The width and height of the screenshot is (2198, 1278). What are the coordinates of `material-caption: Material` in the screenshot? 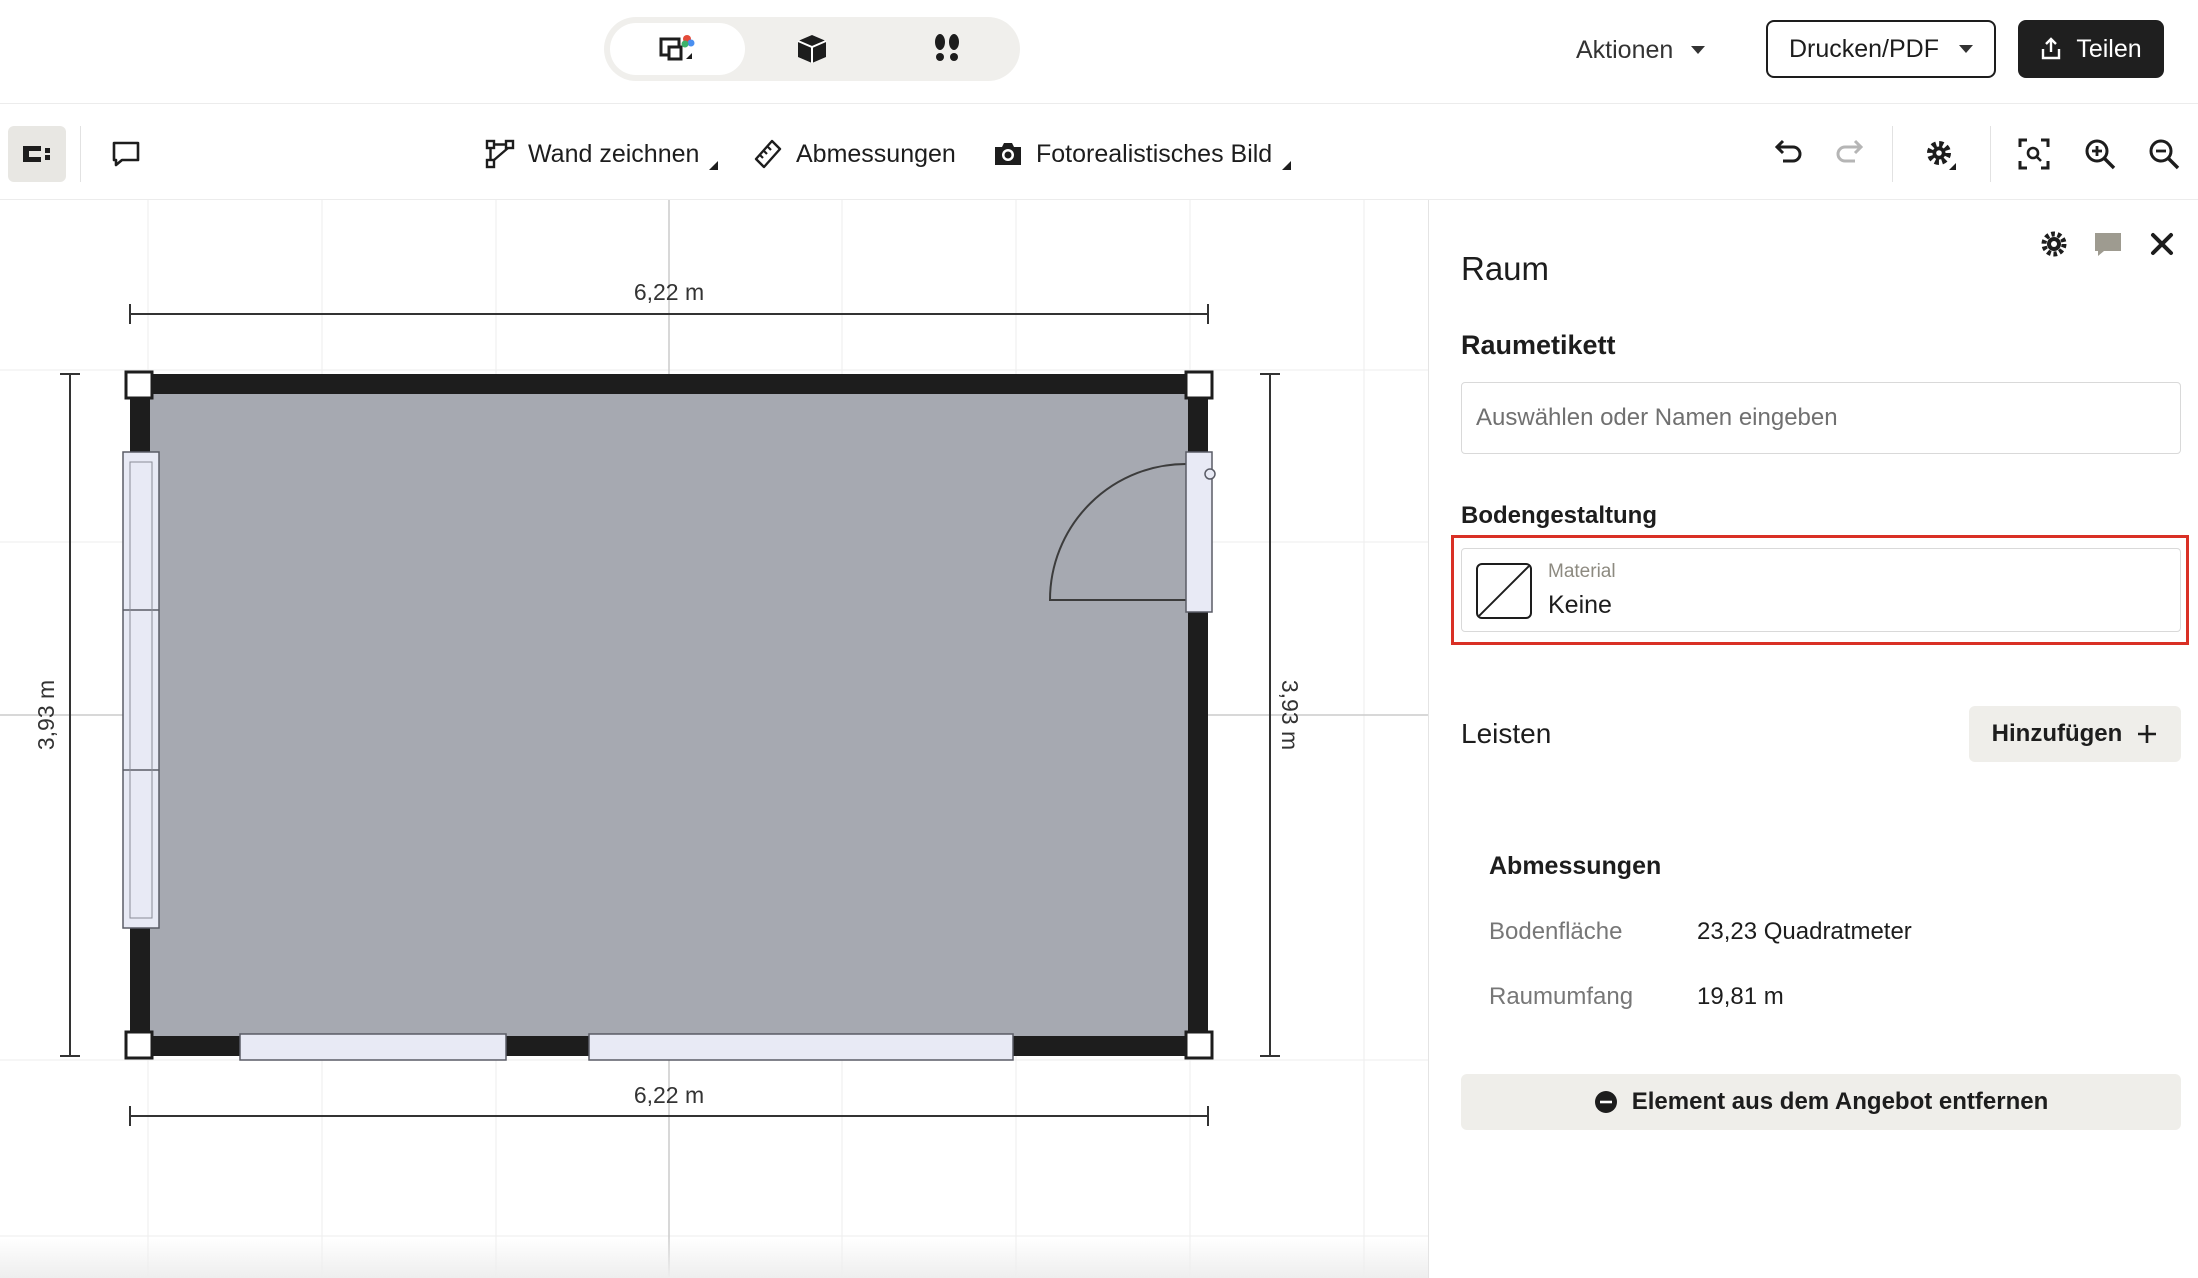 It's located at (1582, 571).